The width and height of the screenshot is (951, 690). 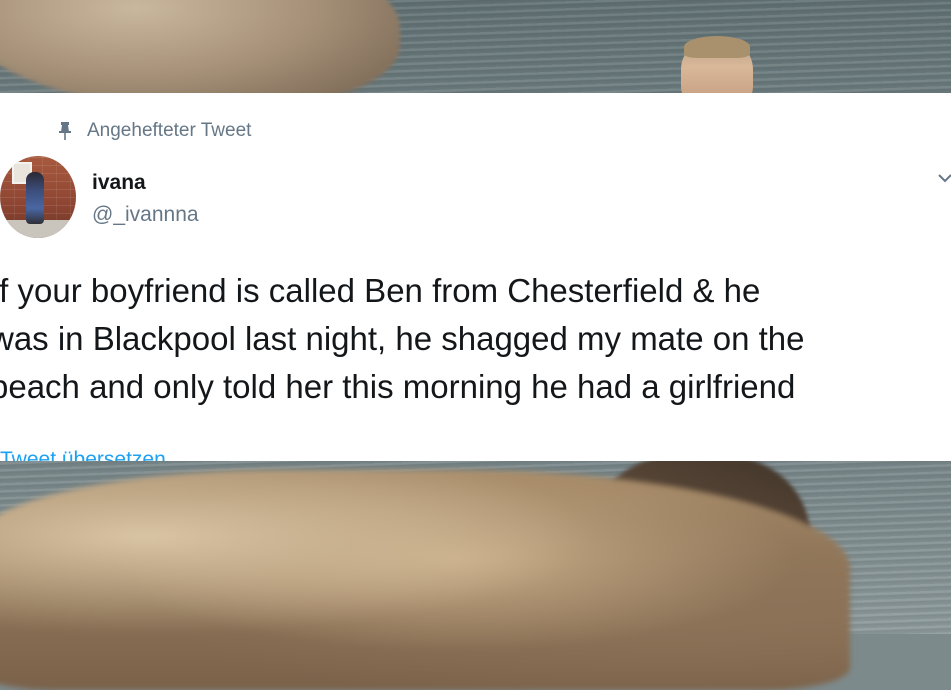 What do you see at coordinates (717, 47) in the screenshot?
I see `person-hair` at bounding box center [717, 47].